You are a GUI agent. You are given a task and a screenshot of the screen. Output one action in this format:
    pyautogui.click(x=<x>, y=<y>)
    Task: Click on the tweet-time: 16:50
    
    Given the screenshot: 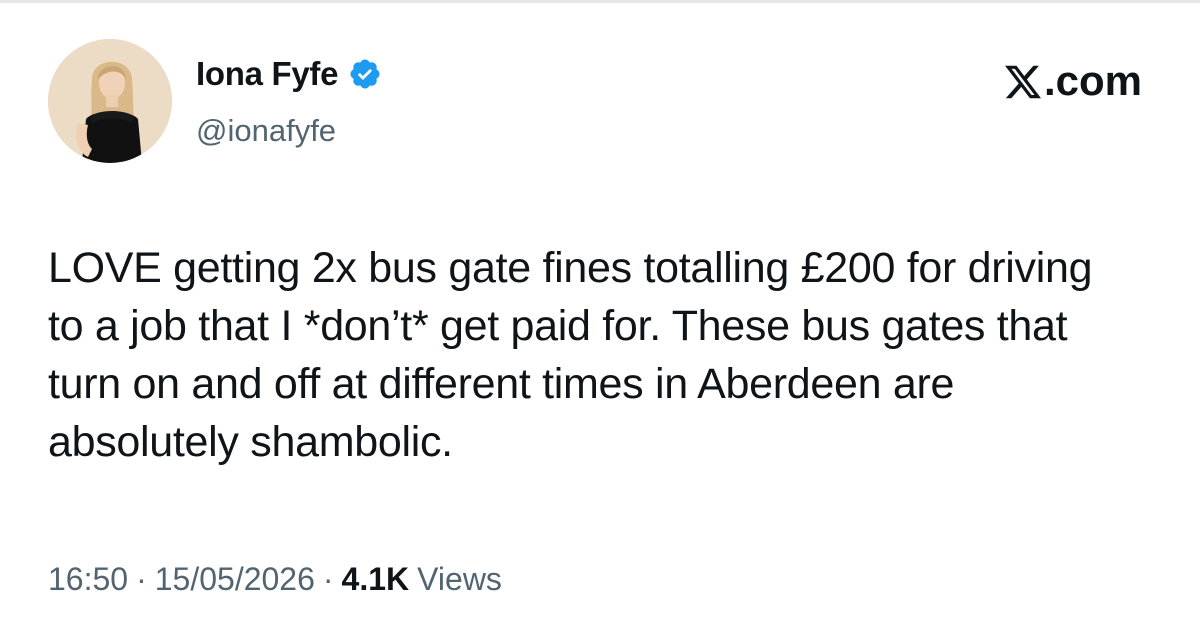 What is the action you would take?
    pyautogui.click(x=88, y=579)
    